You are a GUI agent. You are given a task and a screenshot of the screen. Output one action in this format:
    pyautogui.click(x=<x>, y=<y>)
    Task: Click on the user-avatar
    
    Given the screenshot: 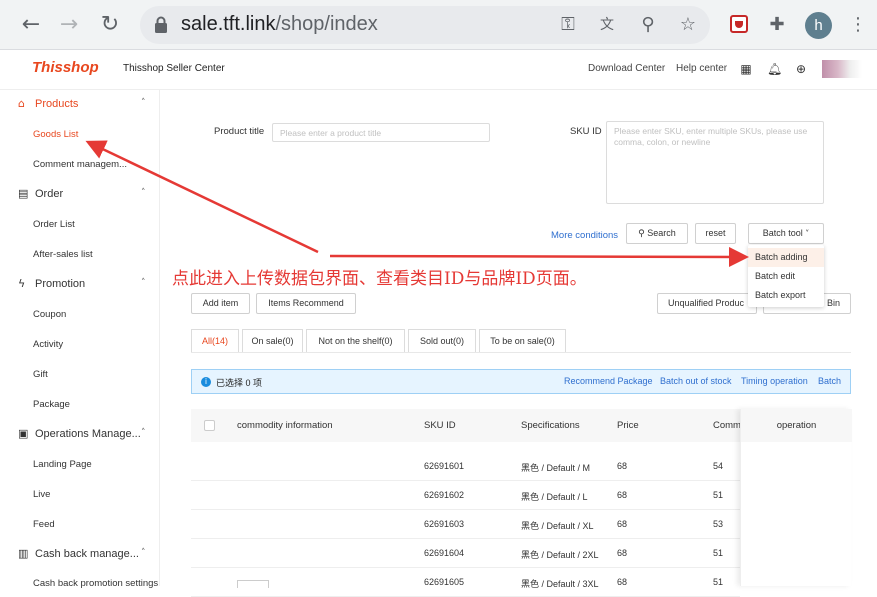 What is the action you would take?
    pyautogui.click(x=842, y=69)
    